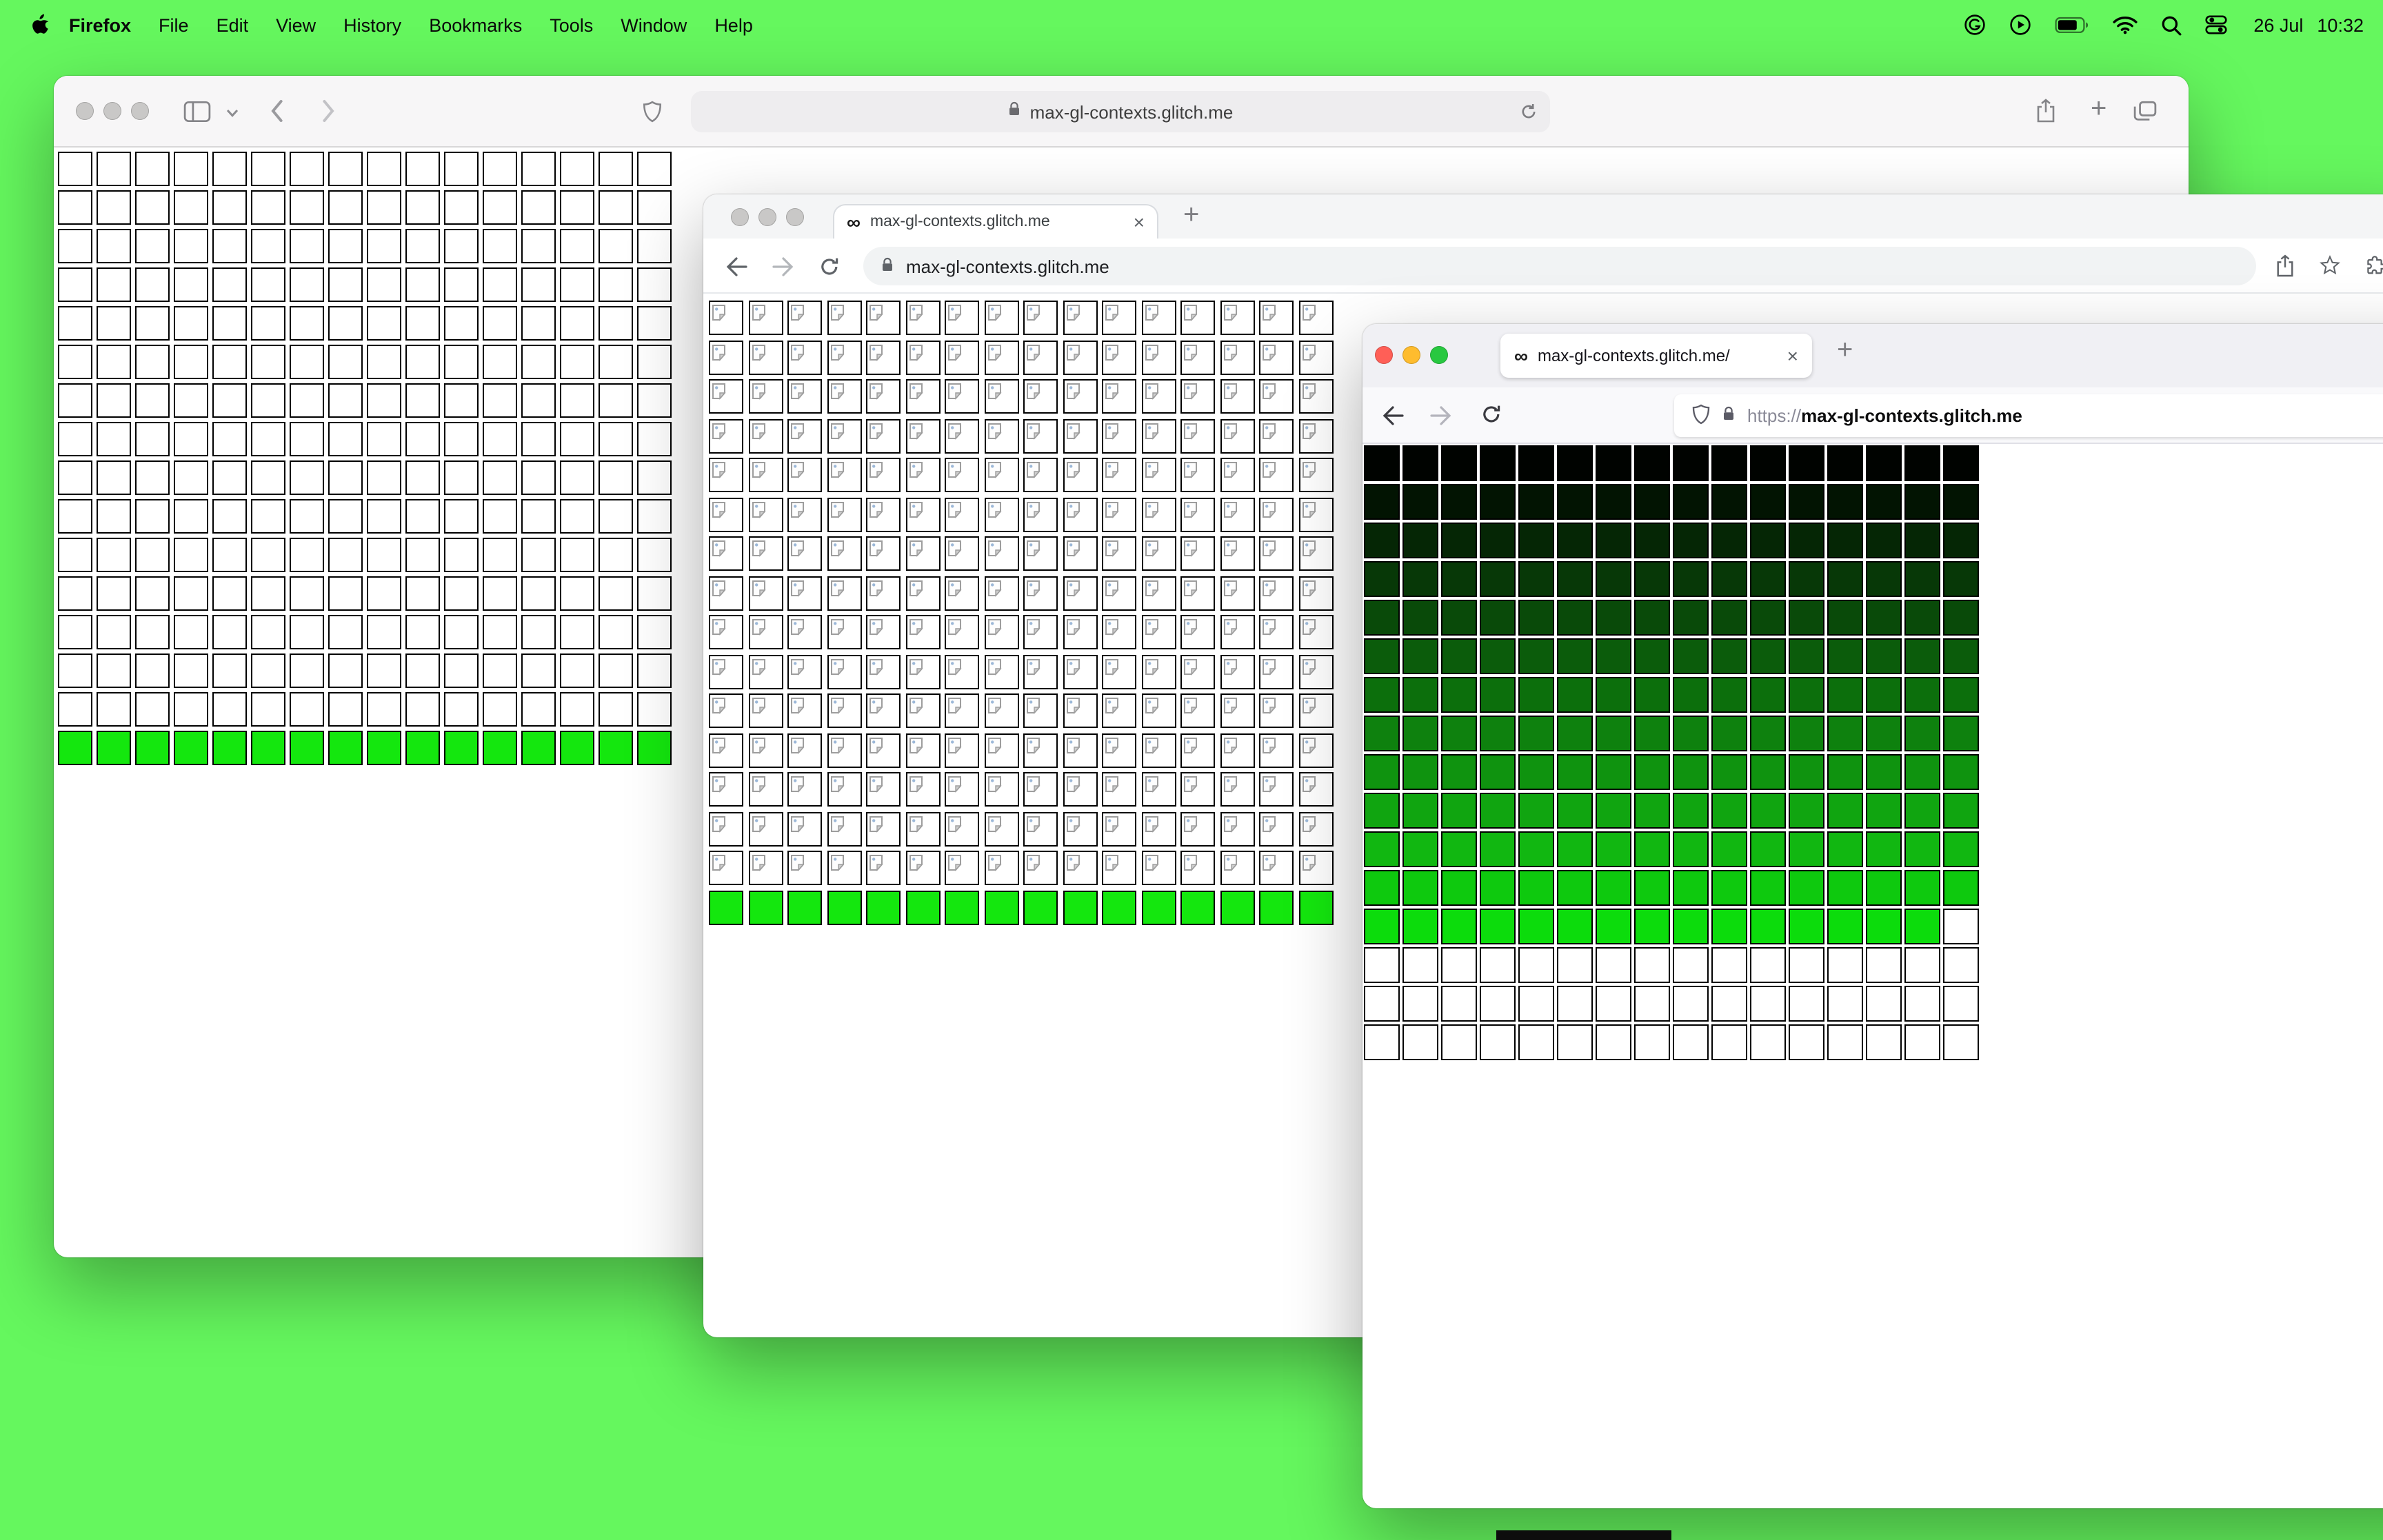 The image size is (2383, 1540). I want to click on privacy-shield-icon, so click(652, 112).